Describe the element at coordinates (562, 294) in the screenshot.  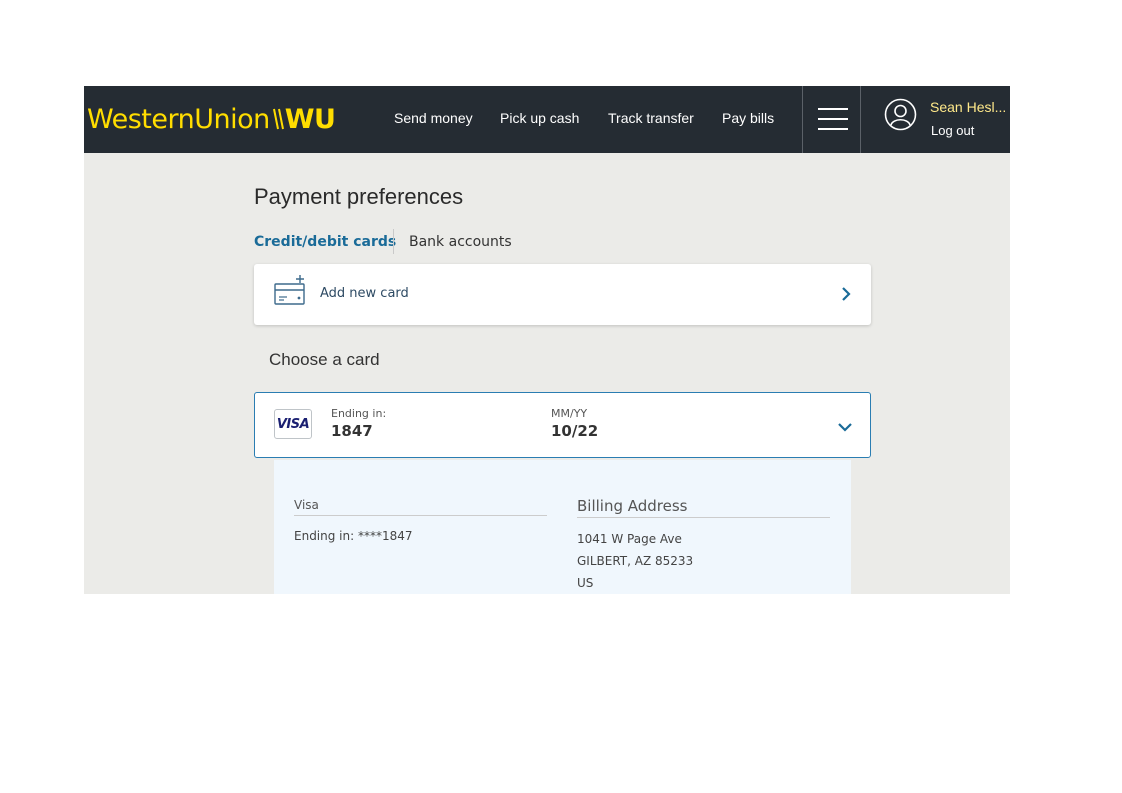
I see `add-new-card-button: Add new card` at that location.